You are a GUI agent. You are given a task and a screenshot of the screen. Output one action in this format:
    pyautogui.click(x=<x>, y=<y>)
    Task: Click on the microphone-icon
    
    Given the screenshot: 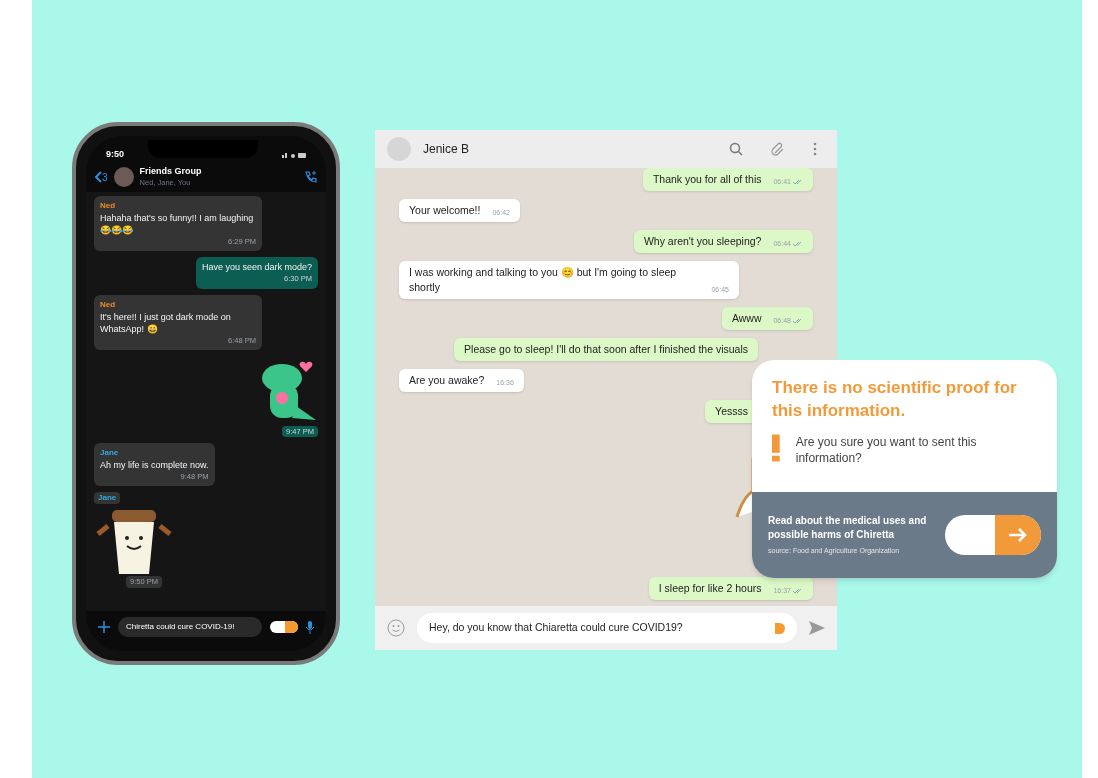 What is the action you would take?
    pyautogui.click(x=310, y=627)
    